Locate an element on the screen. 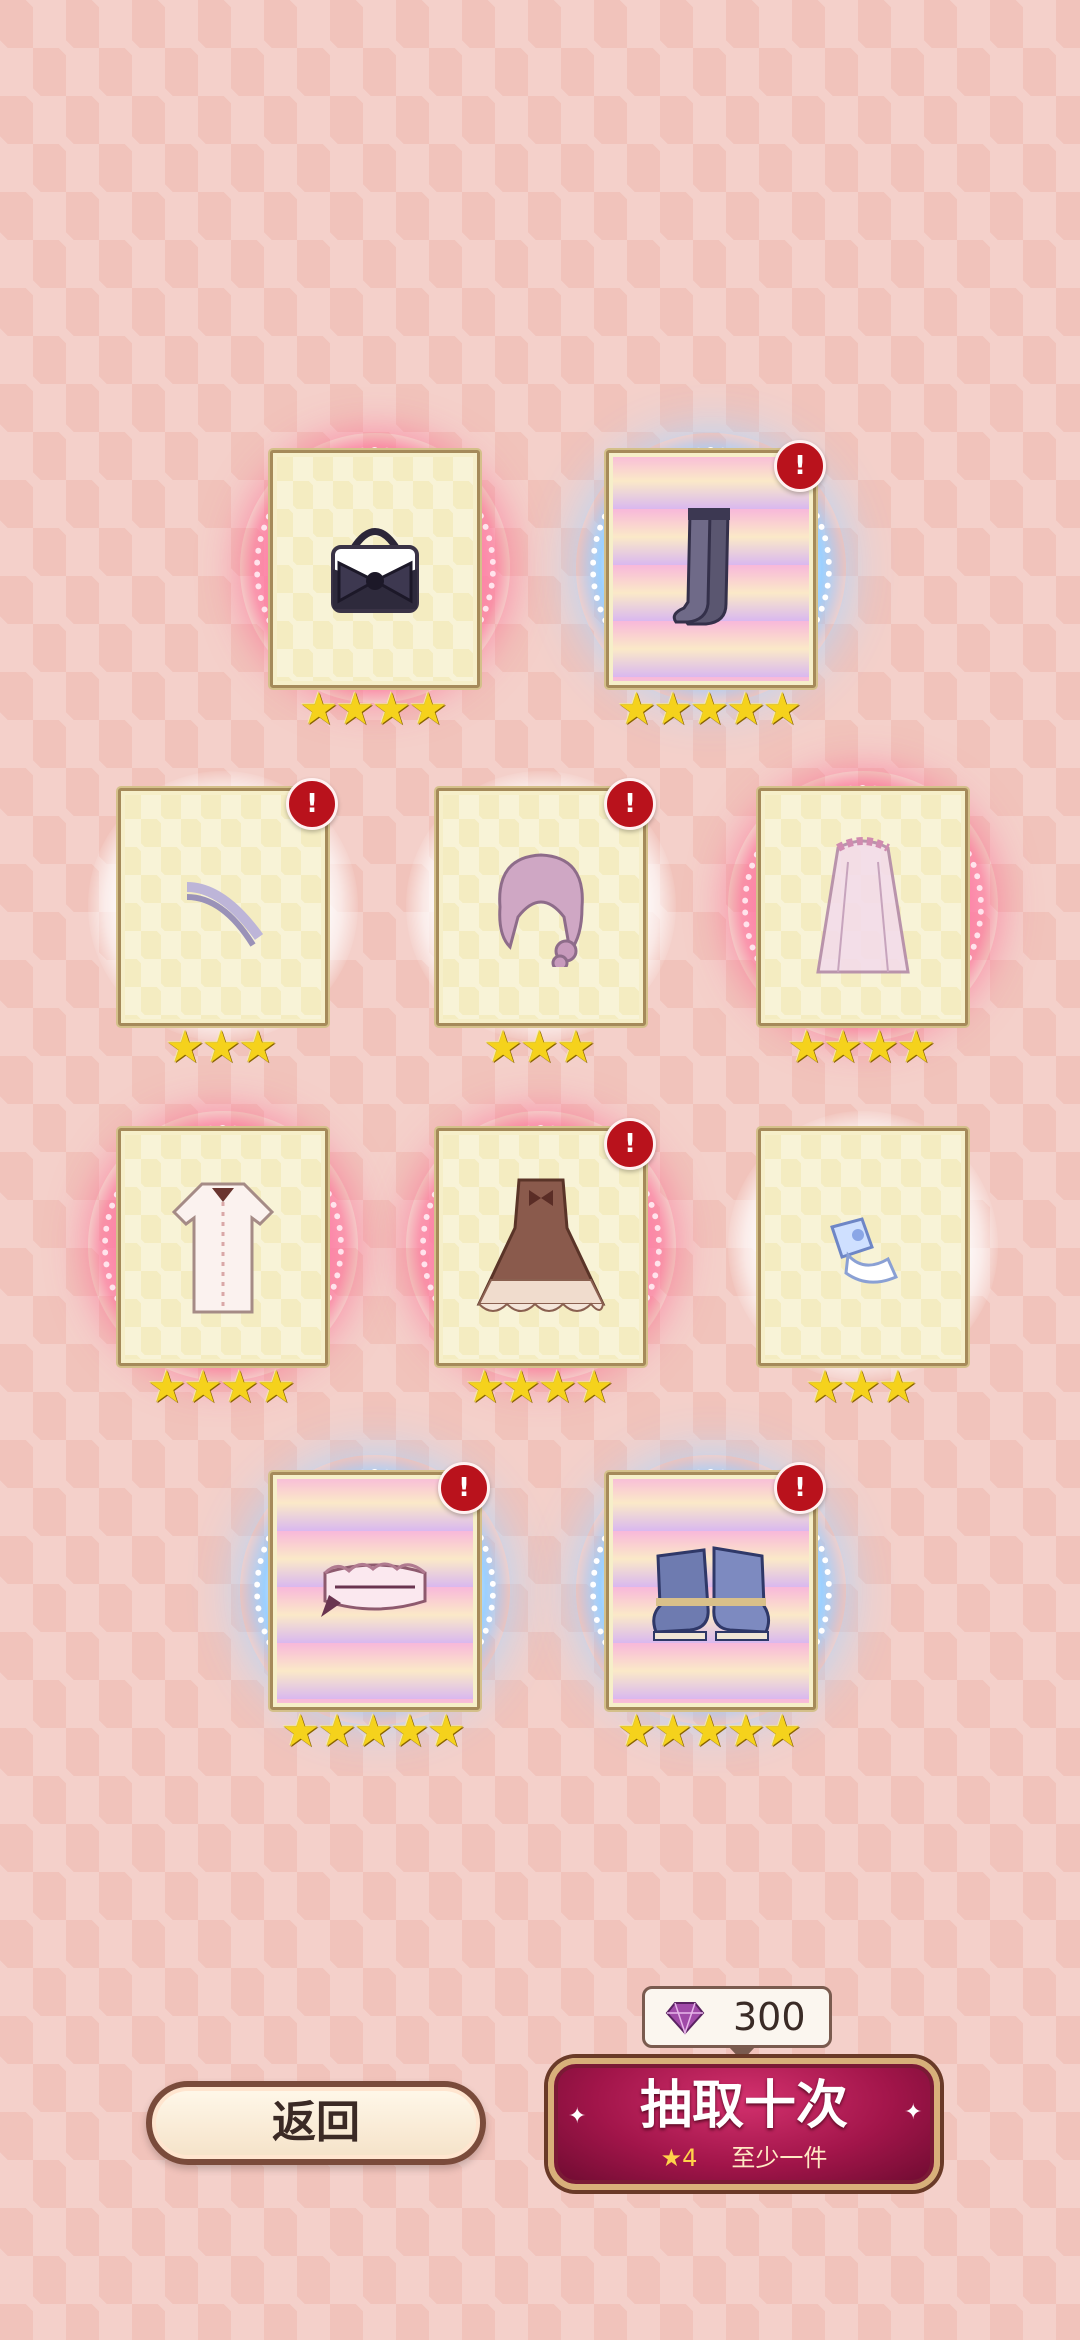  wig-icon is located at coordinates (541, 910).